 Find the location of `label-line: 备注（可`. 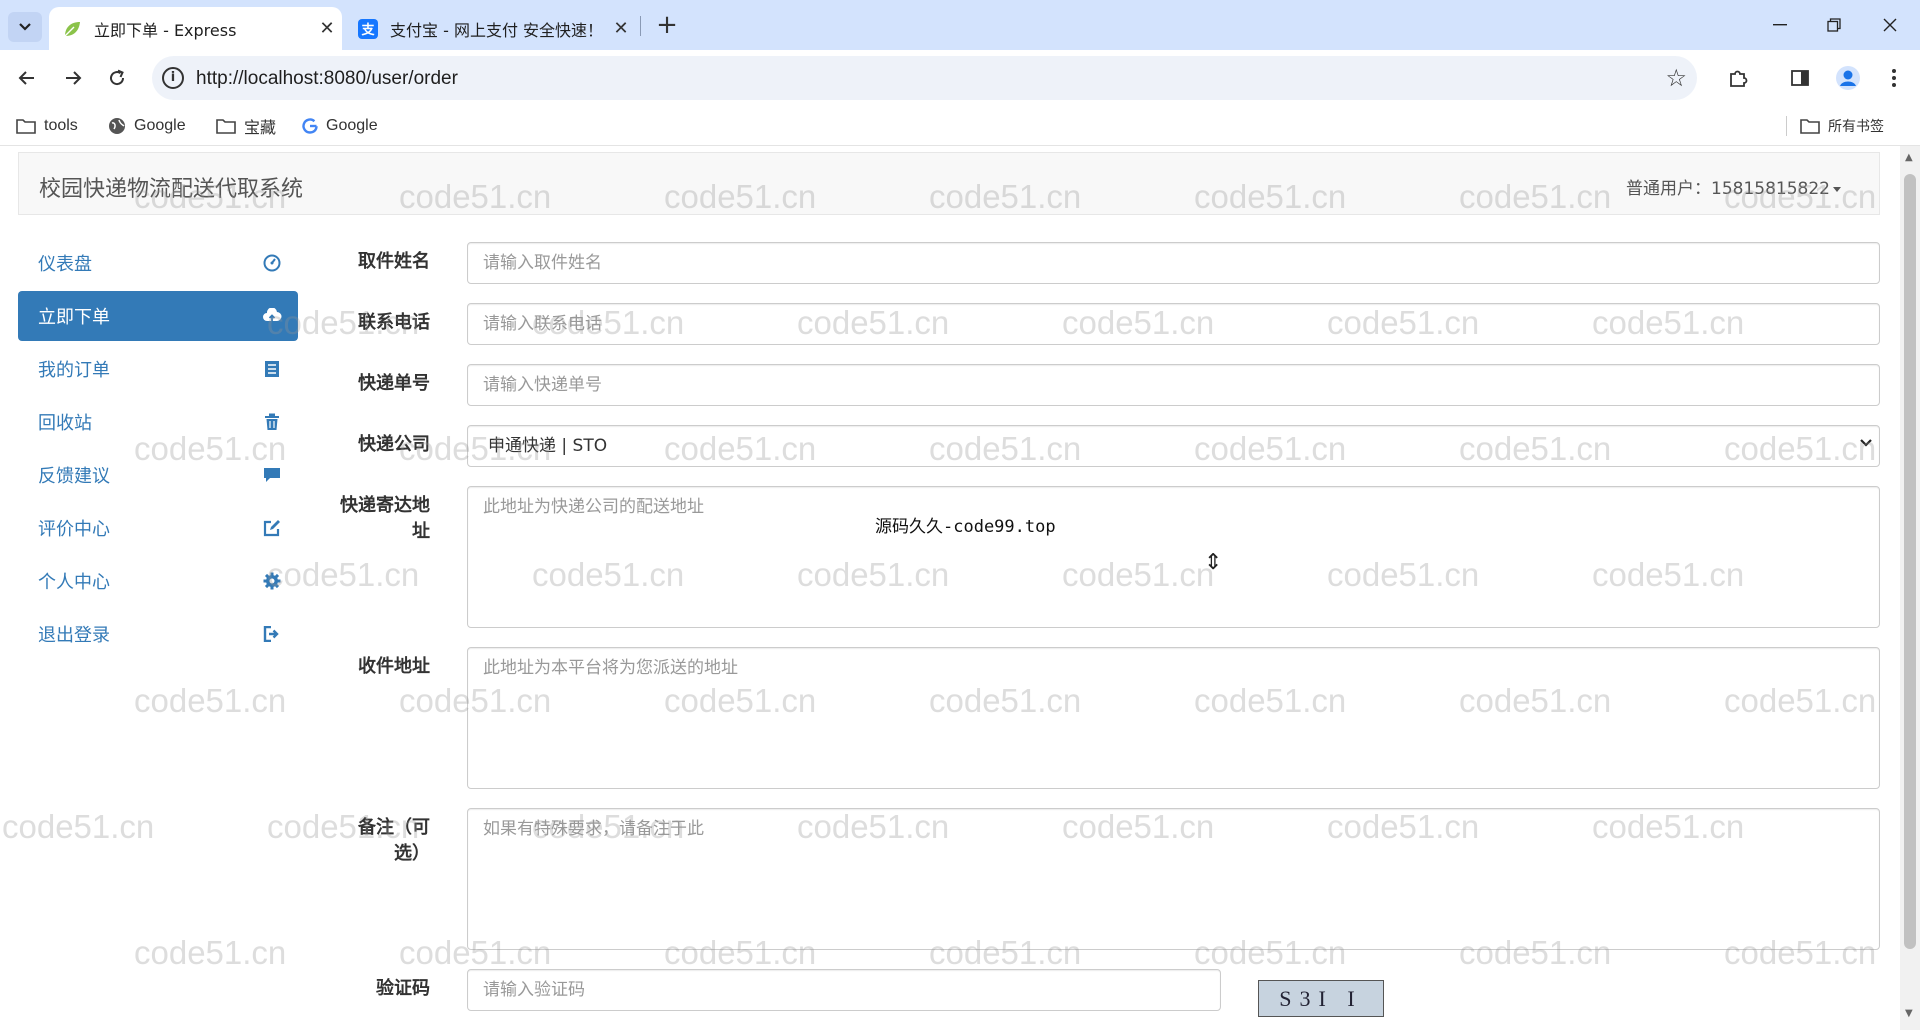

label-line: 备注（可 is located at coordinates (394, 827).